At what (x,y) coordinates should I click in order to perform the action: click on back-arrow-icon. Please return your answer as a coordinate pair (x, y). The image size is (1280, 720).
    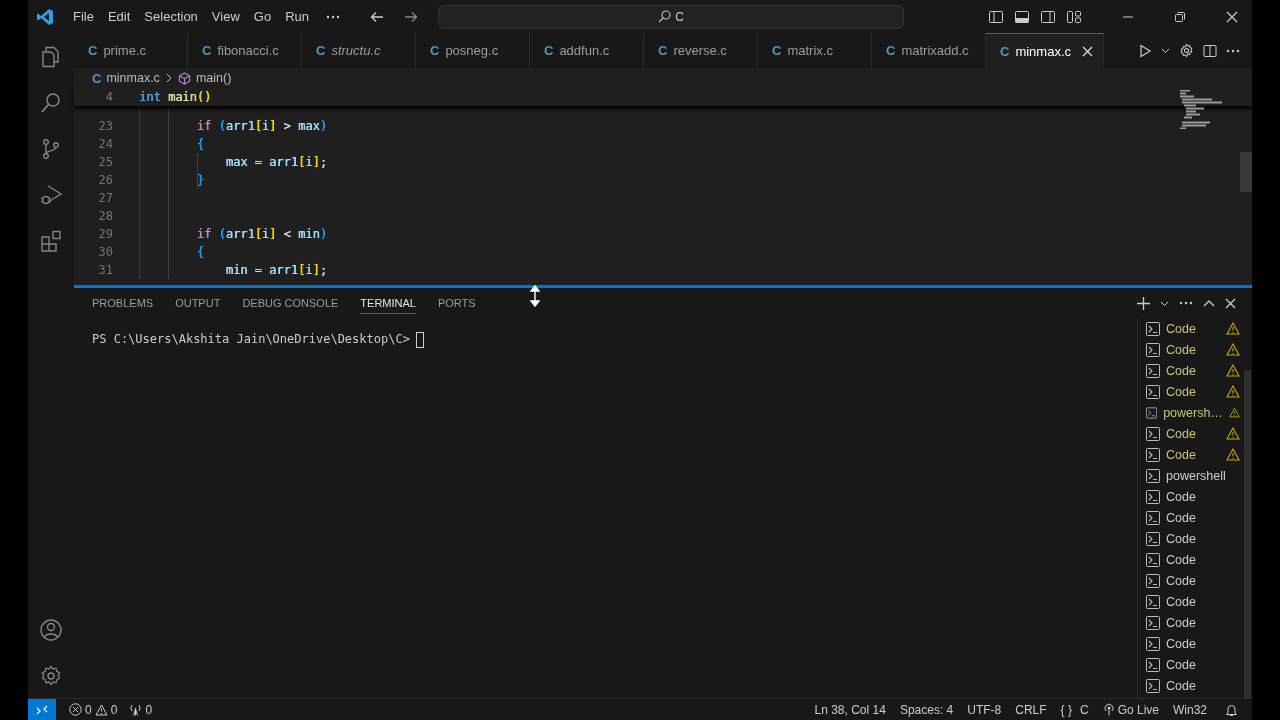
    Looking at the image, I should click on (377, 16).